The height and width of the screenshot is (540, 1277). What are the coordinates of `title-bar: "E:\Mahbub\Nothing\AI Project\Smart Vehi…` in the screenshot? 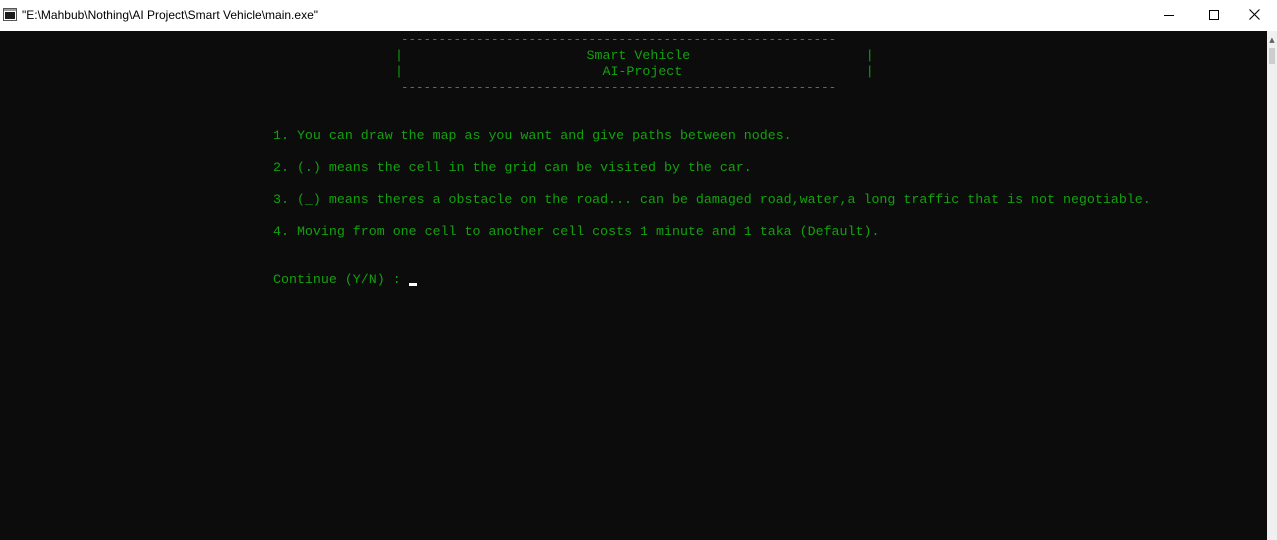 It's located at (638, 15).